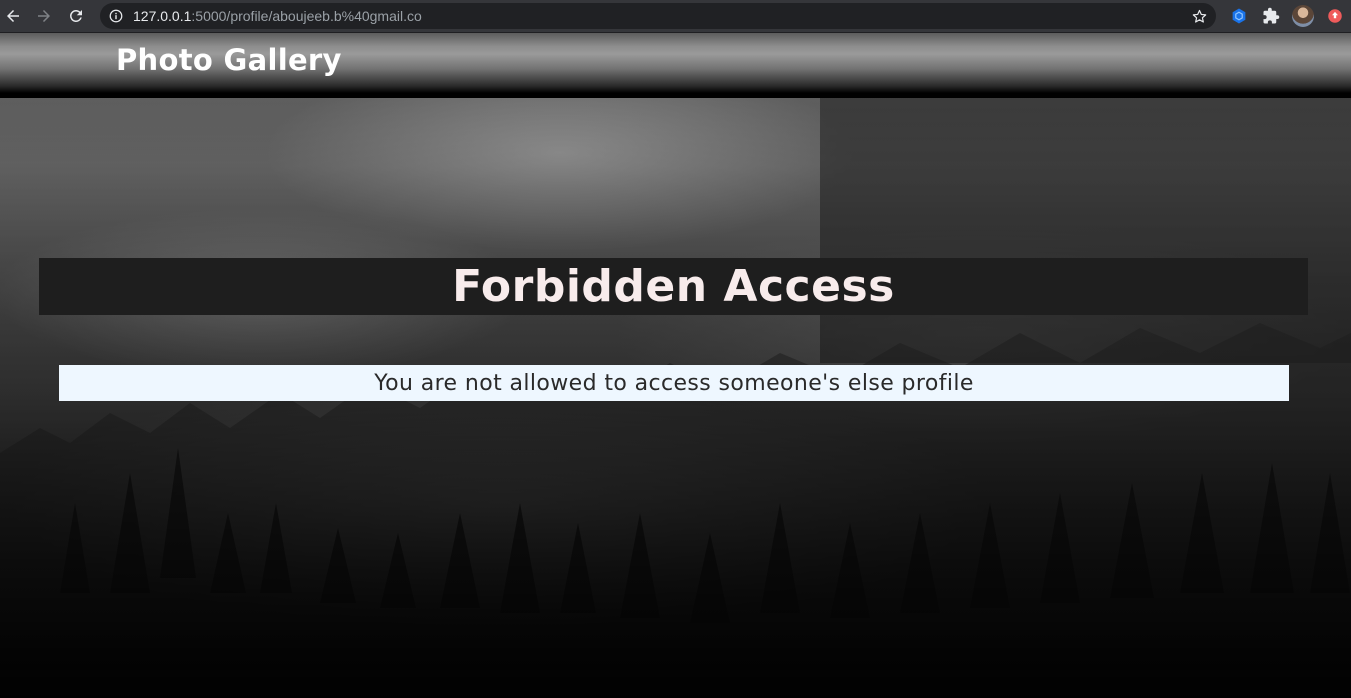  I want to click on page-title: Forbidden Access, so click(673, 286).